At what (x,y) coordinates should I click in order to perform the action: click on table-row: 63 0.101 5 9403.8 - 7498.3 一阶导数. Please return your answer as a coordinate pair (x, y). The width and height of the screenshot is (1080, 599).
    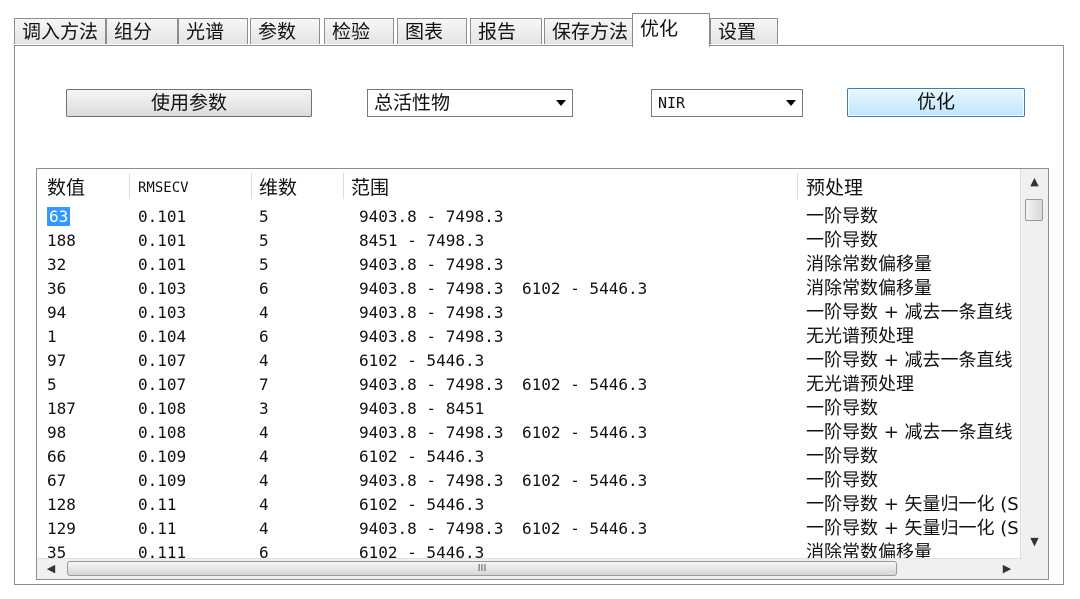
    Looking at the image, I should click on (529, 217).